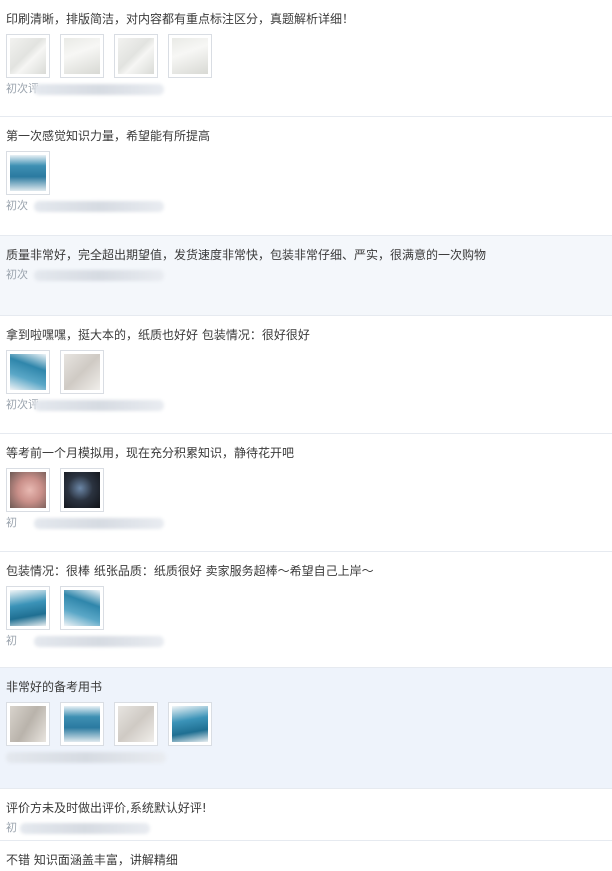 The image size is (612, 871). I want to click on review-item: 评价方未及时做出评价,系统默认好评! 初, so click(306, 815).